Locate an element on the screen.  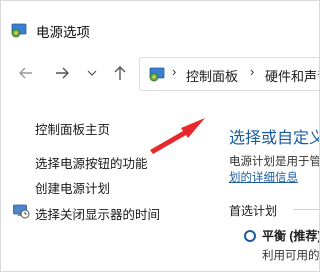
sidebar-item-control-panel-home: 控制面板主页 is located at coordinates (72, 128).